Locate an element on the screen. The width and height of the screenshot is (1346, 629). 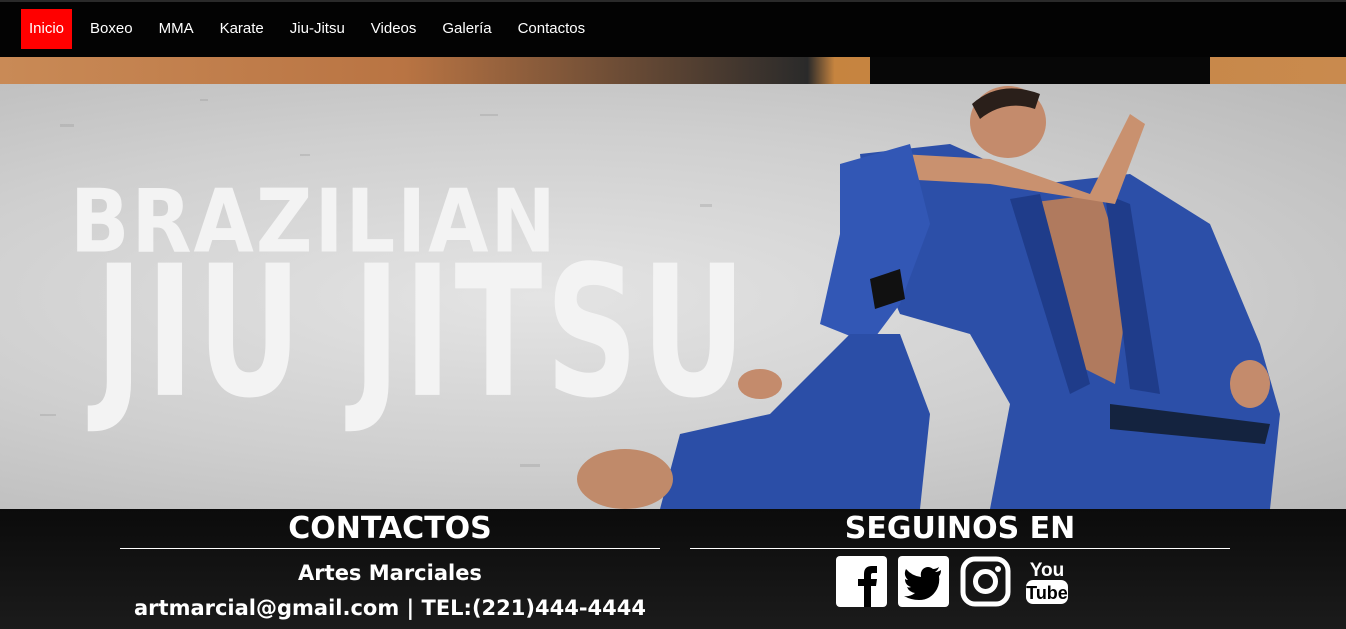
twitter-icon is located at coordinates (923, 581).